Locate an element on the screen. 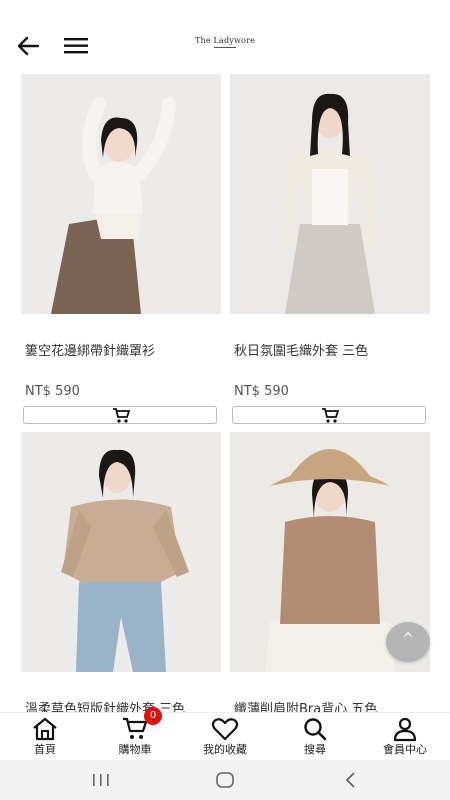 Image resolution: width=450 pixels, height=800 pixels. top-bar: The Ladywore is located at coordinates (225, 36).